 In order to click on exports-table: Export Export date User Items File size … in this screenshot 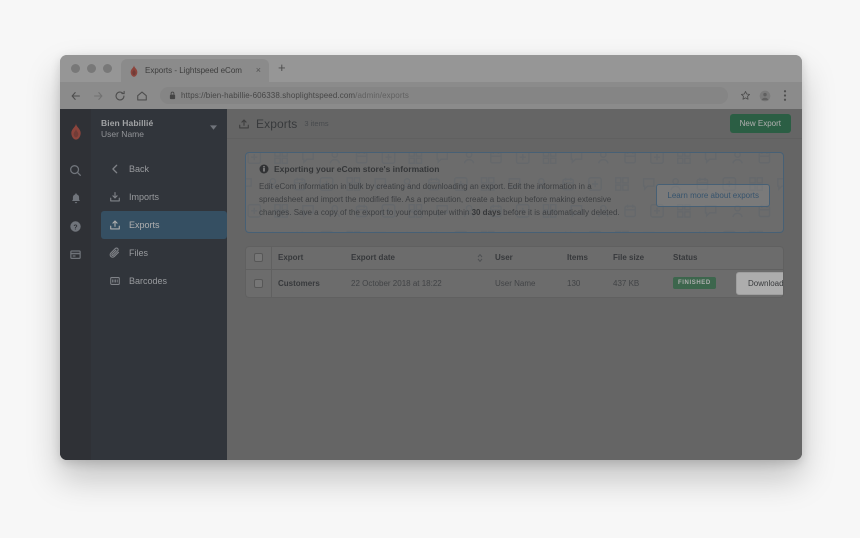, I will do `click(514, 271)`.